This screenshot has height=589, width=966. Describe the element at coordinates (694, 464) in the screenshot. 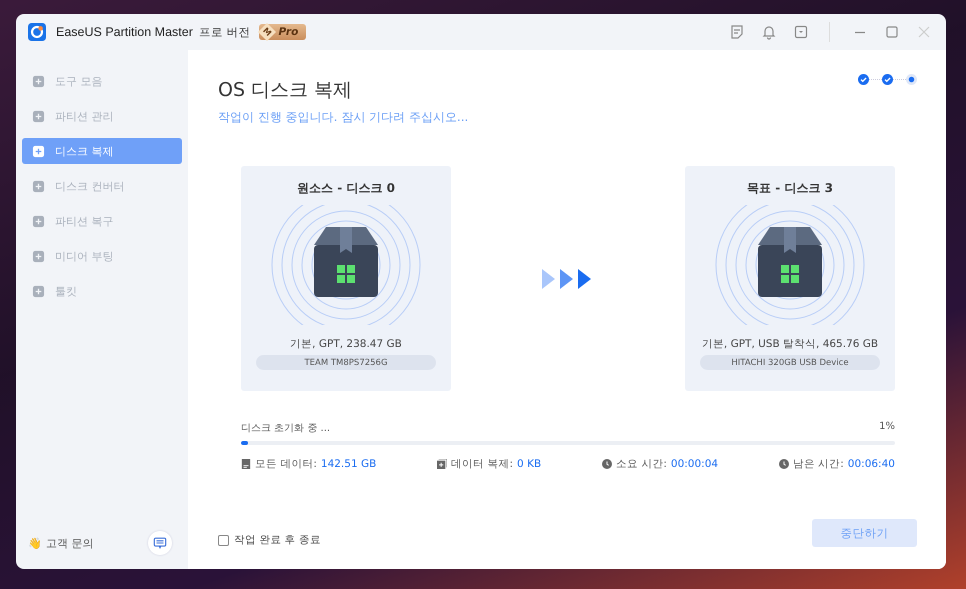

I see `stat-value: 00:00:04` at that location.